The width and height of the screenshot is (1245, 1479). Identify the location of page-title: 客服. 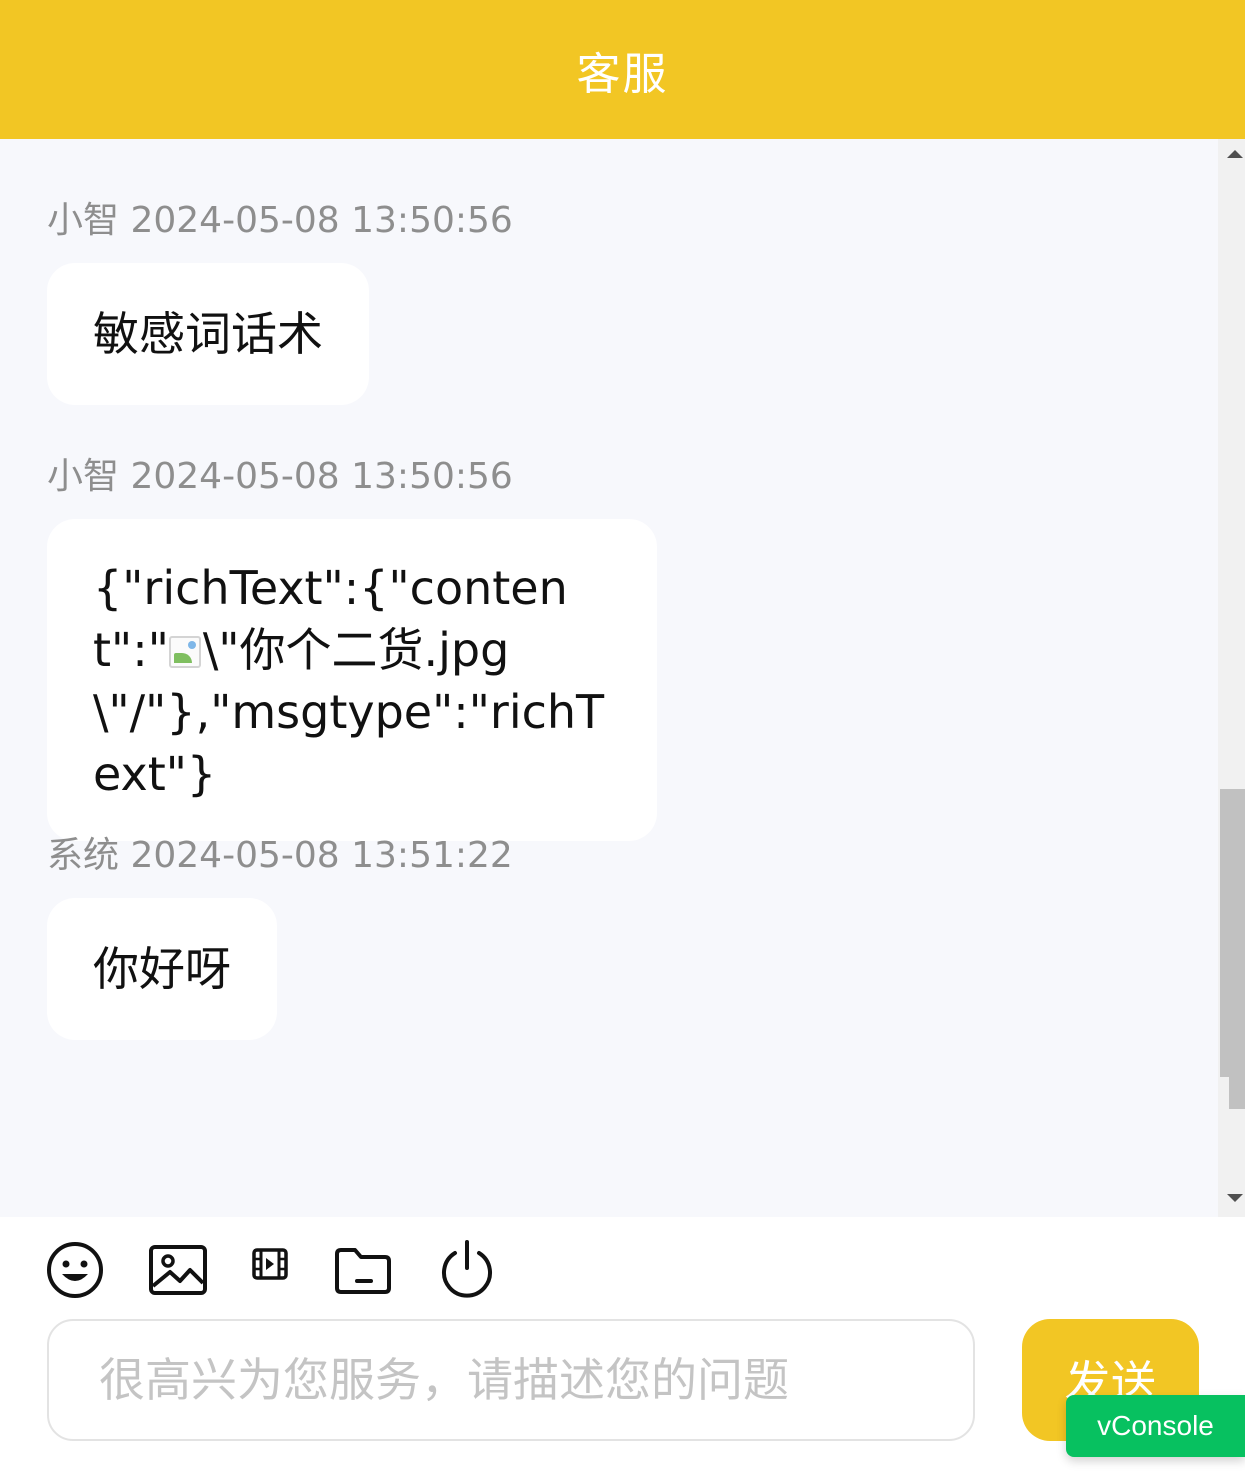
(622, 74).